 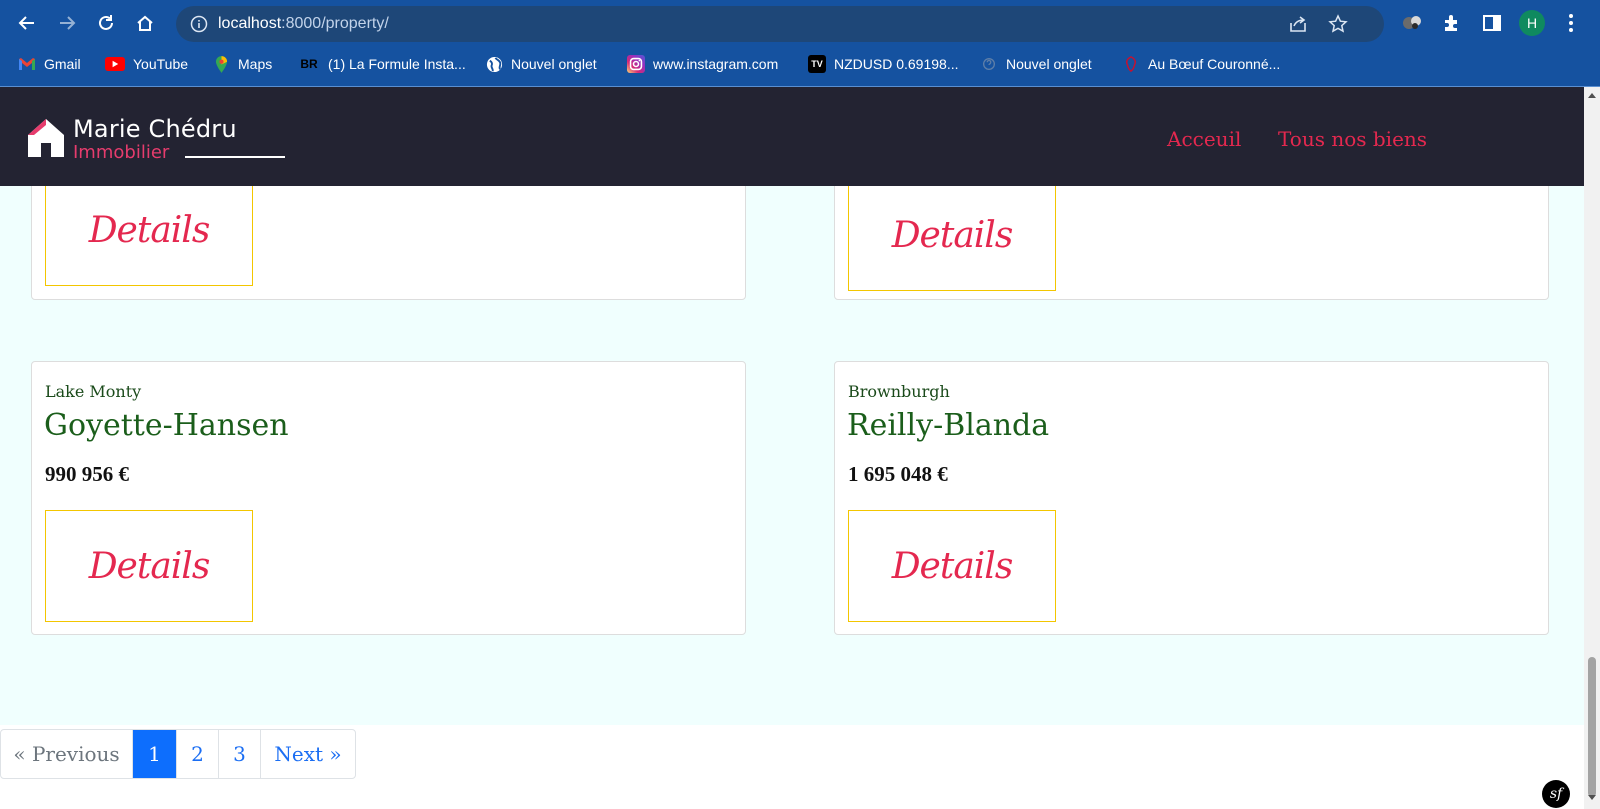 I want to click on bookmark-nouvel-onglet-1: Nouvel onglet, so click(x=541, y=64).